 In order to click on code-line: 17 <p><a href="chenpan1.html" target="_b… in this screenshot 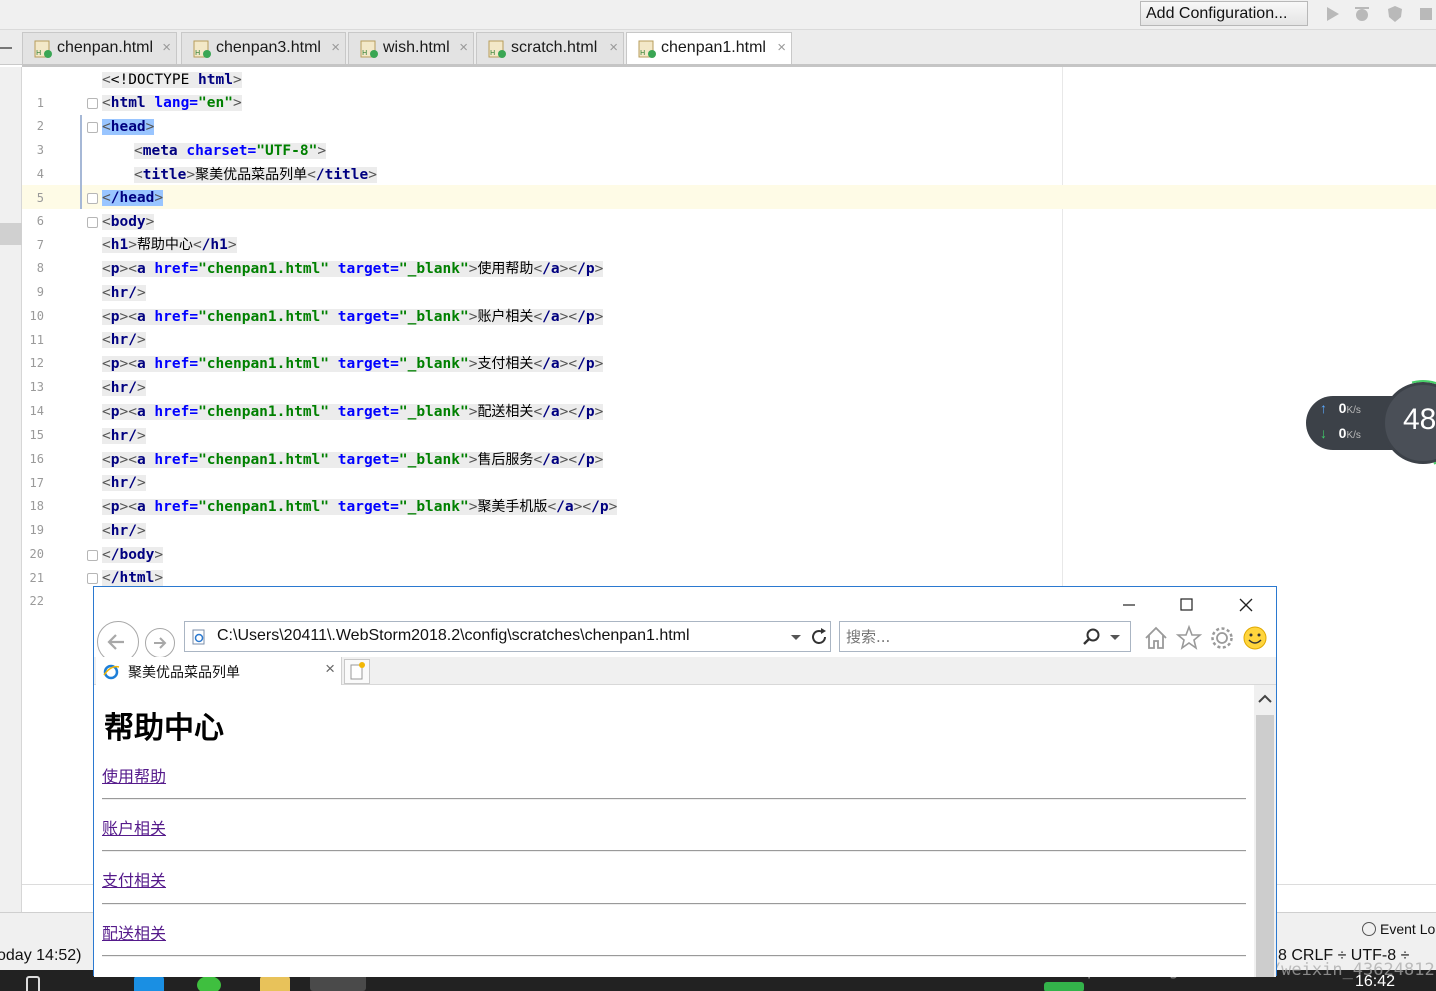, I will do `click(542, 469)`.